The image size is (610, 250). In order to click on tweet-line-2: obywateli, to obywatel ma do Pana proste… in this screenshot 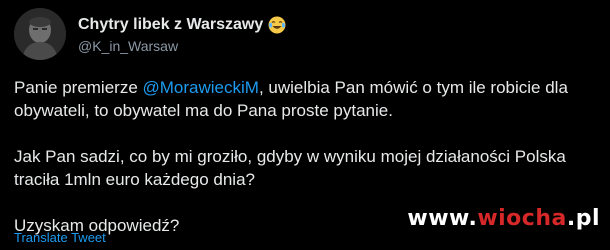, I will do `click(203, 110)`.